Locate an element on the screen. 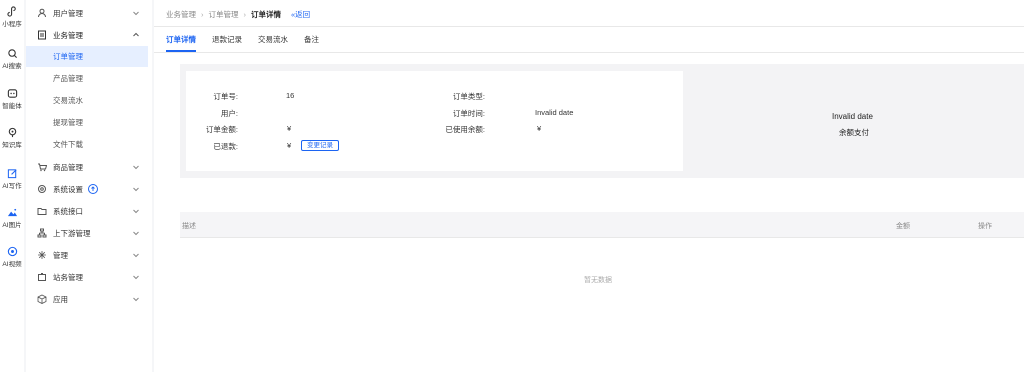 This screenshot has height=372, width=1024. table-header: 描述 金额 操作 is located at coordinates (602, 225).